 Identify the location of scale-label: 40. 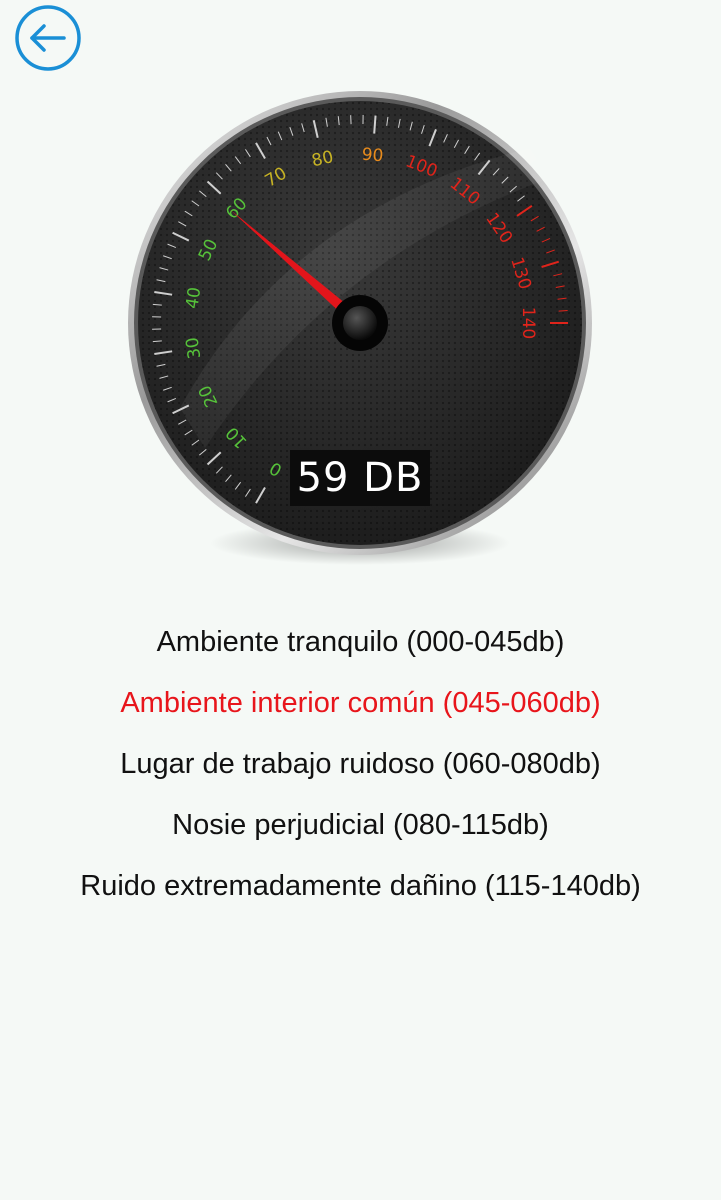
(193, 298).